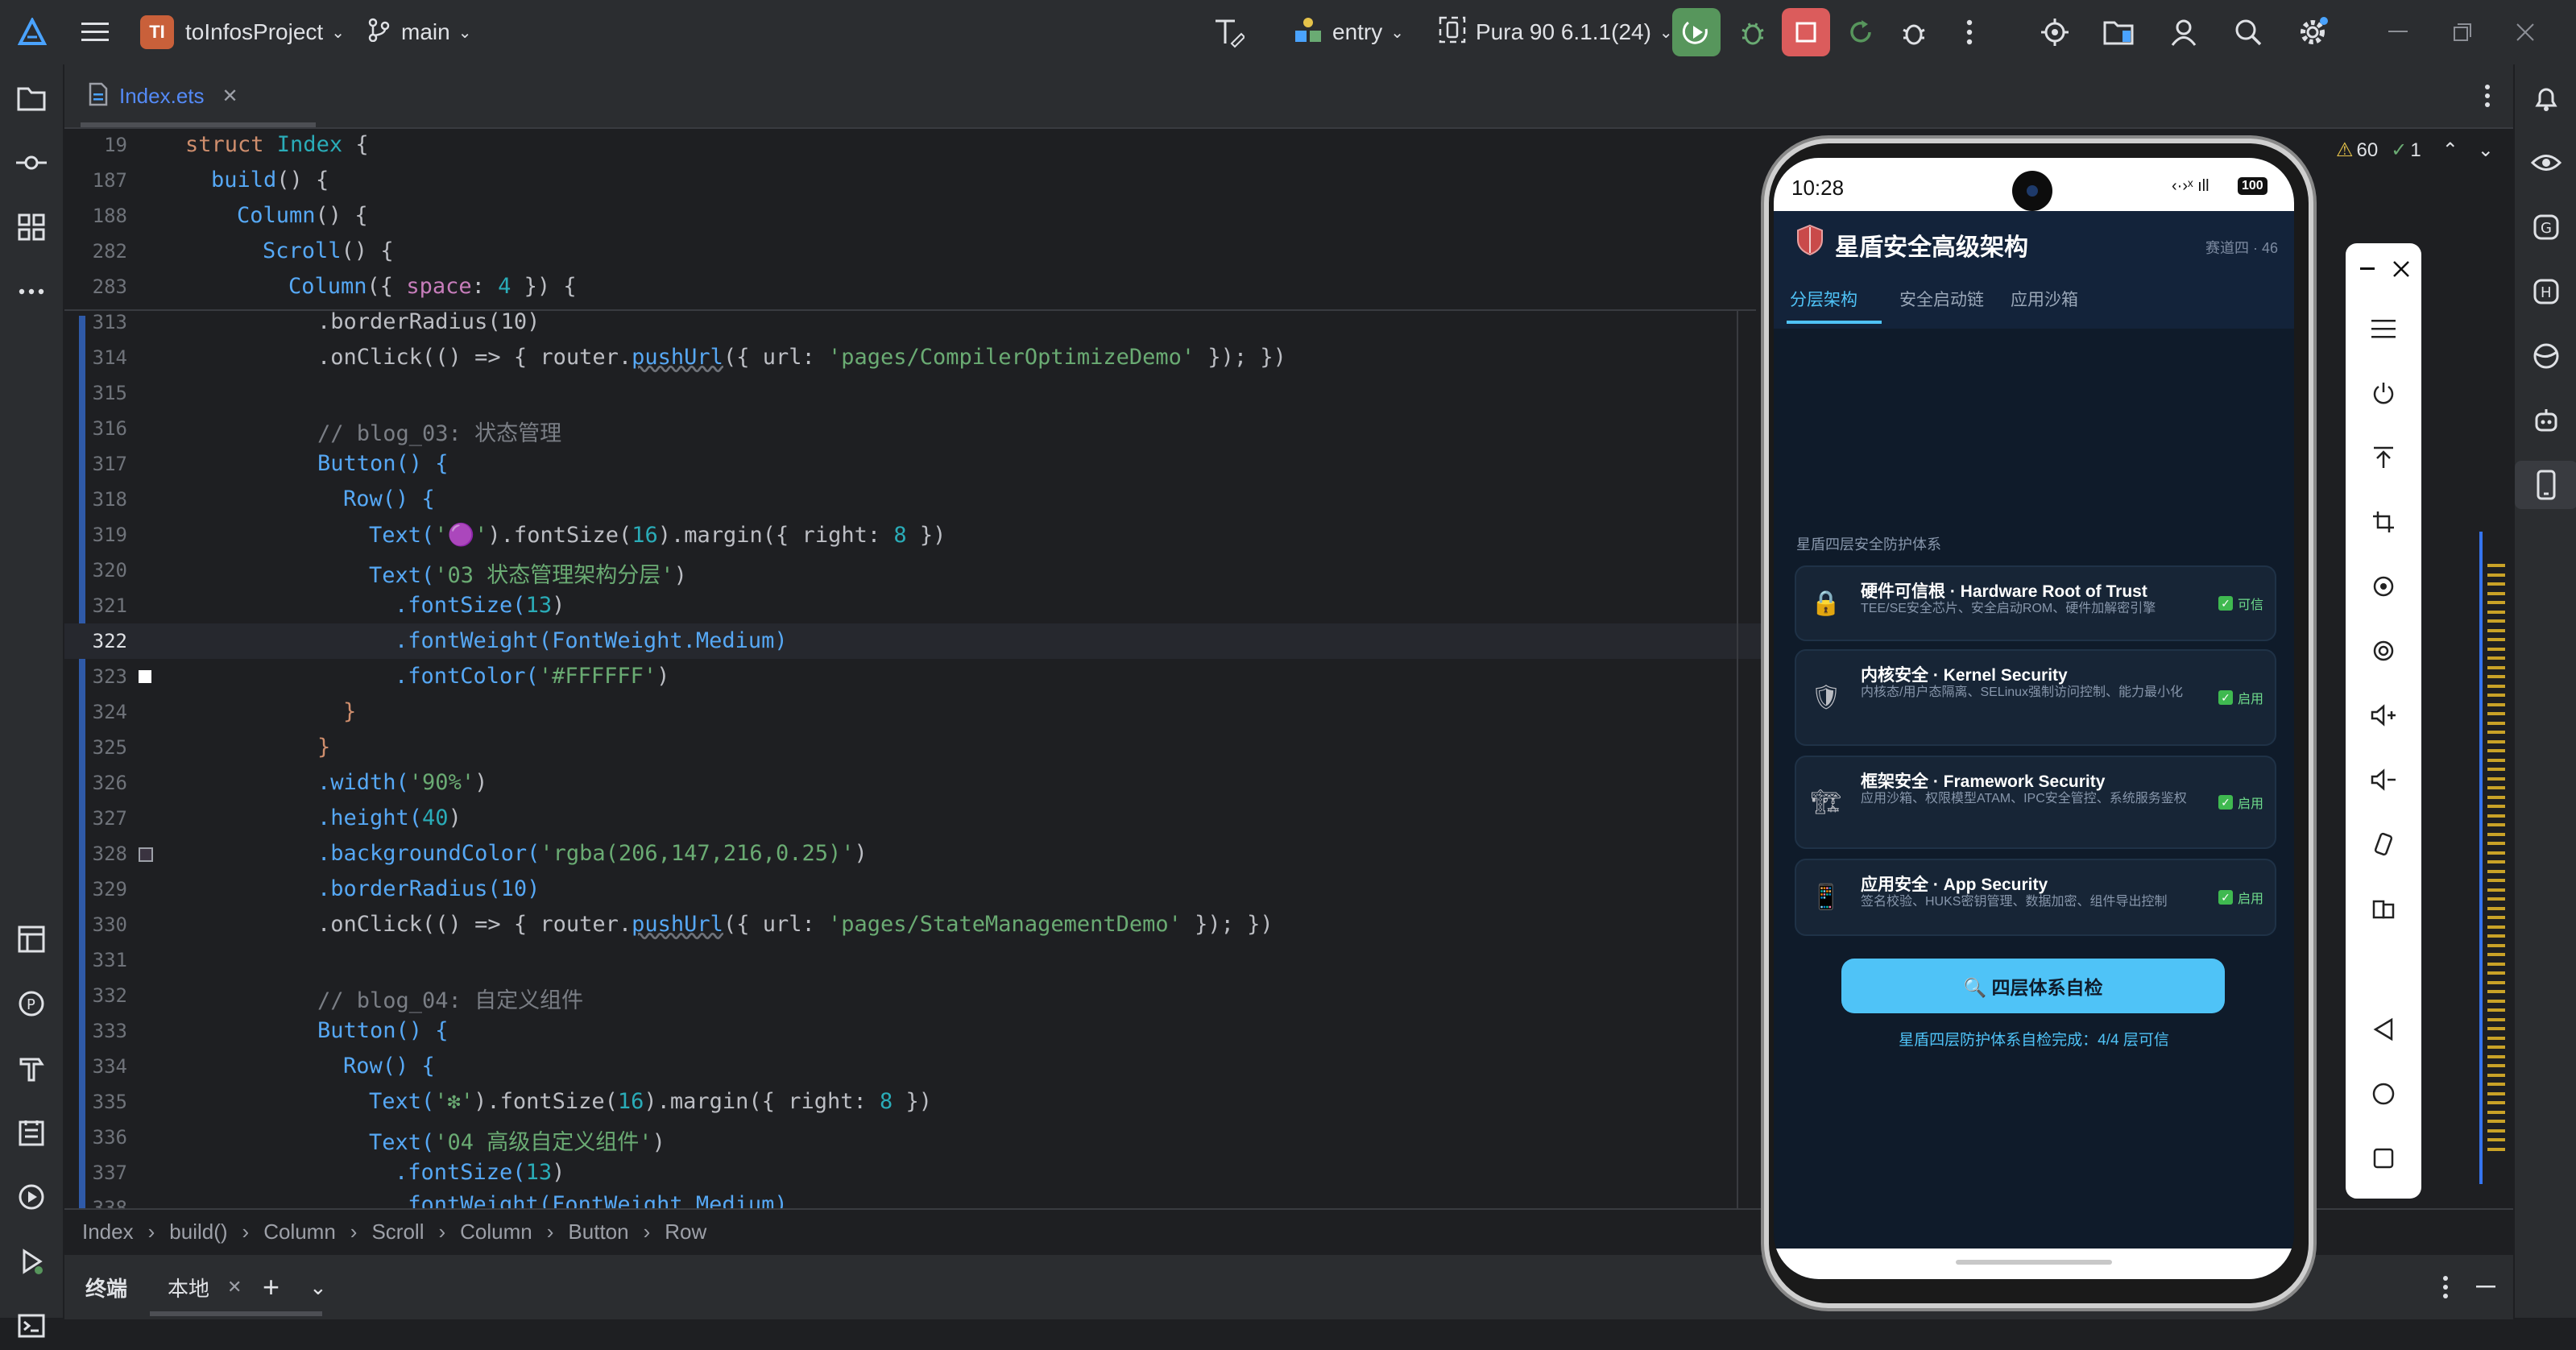  Describe the element at coordinates (2248, 32) in the screenshot. I see `search-icon` at that location.